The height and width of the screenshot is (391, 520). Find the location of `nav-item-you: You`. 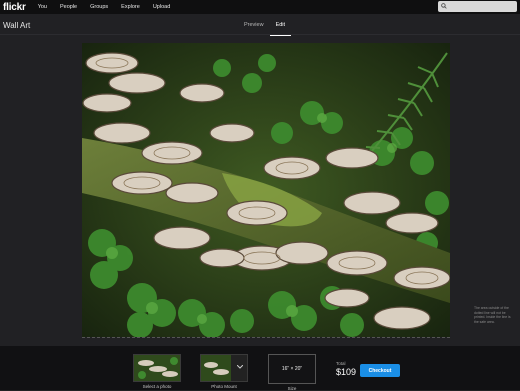

nav-item-you: You is located at coordinates (42, 7).